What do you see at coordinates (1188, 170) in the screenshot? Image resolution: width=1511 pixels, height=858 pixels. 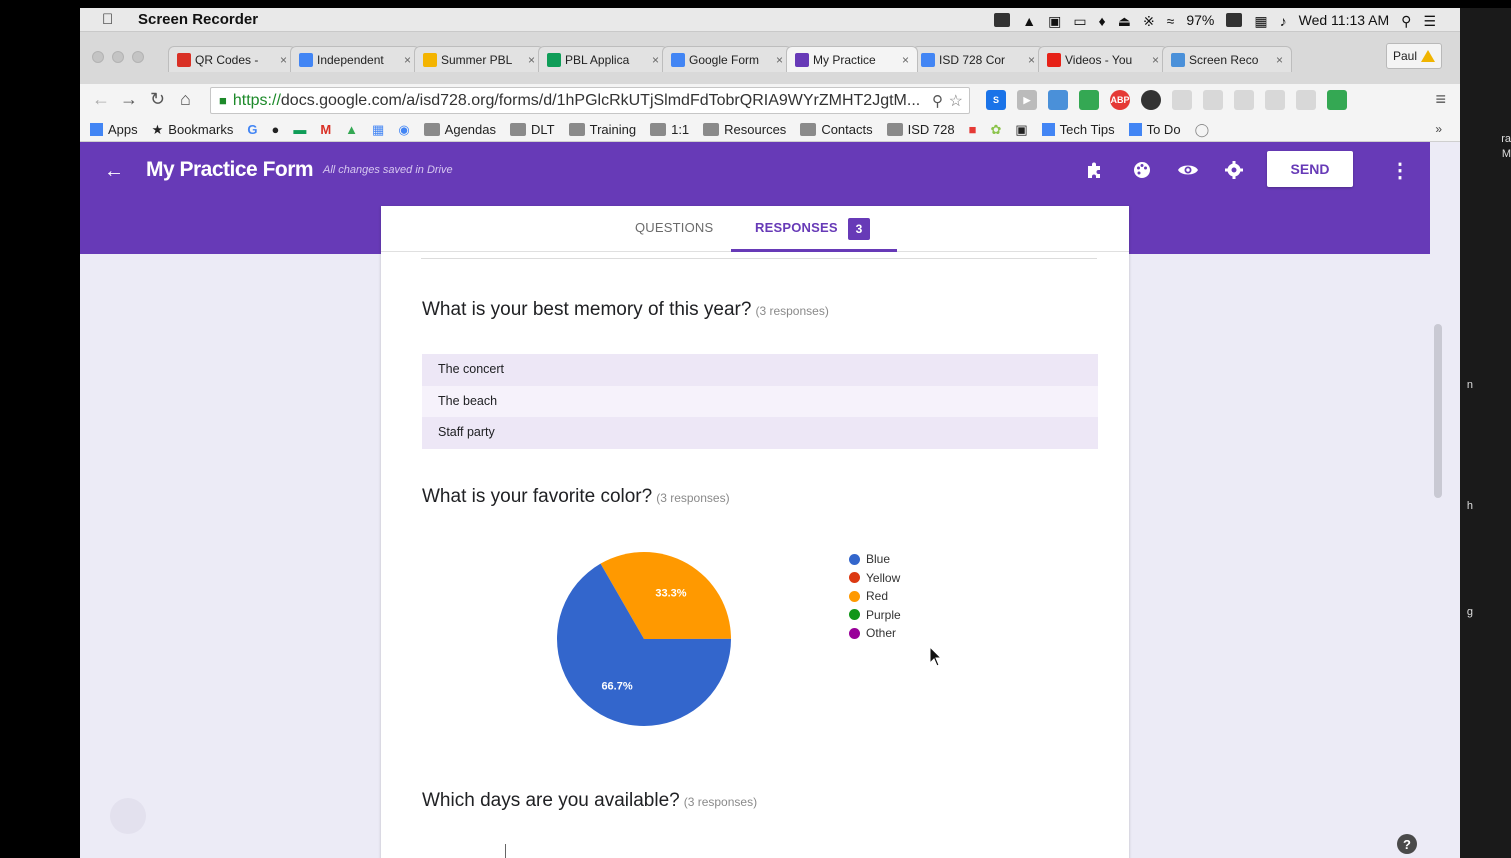 I see `preview-eye-icon` at bounding box center [1188, 170].